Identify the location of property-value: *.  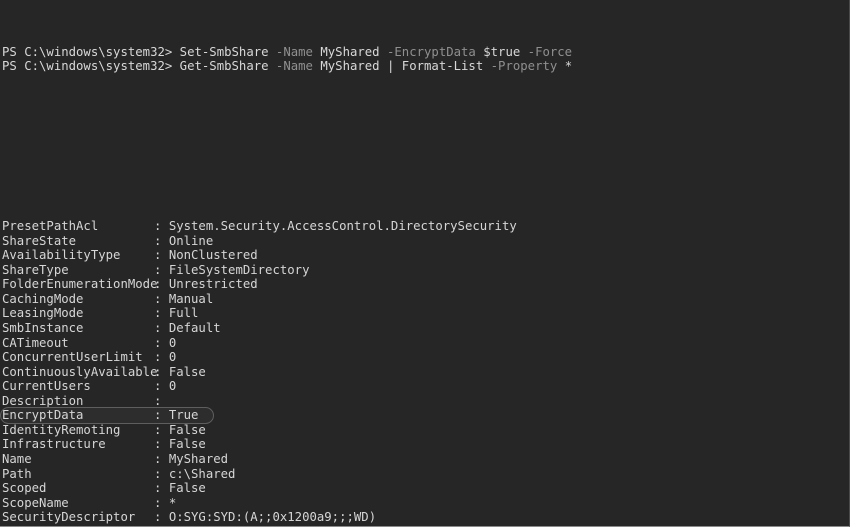
(172, 502).